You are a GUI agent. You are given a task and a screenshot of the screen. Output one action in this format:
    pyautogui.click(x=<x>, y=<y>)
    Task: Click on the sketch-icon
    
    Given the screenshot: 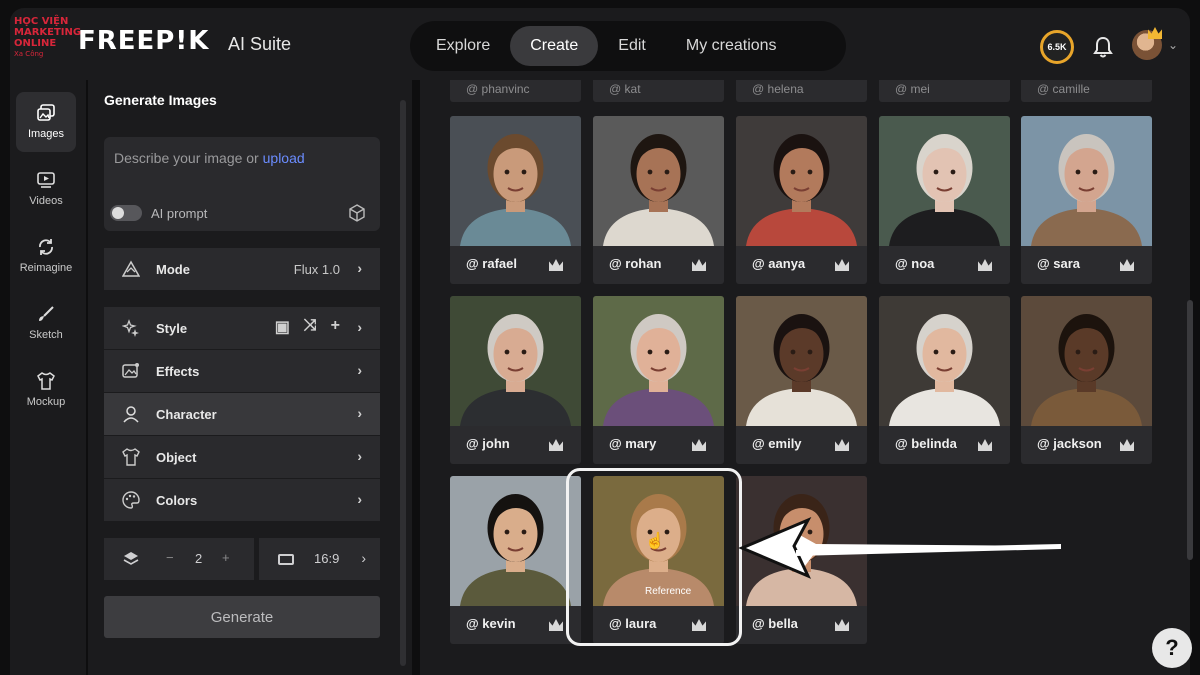 What is the action you would take?
    pyautogui.click(x=46, y=313)
    